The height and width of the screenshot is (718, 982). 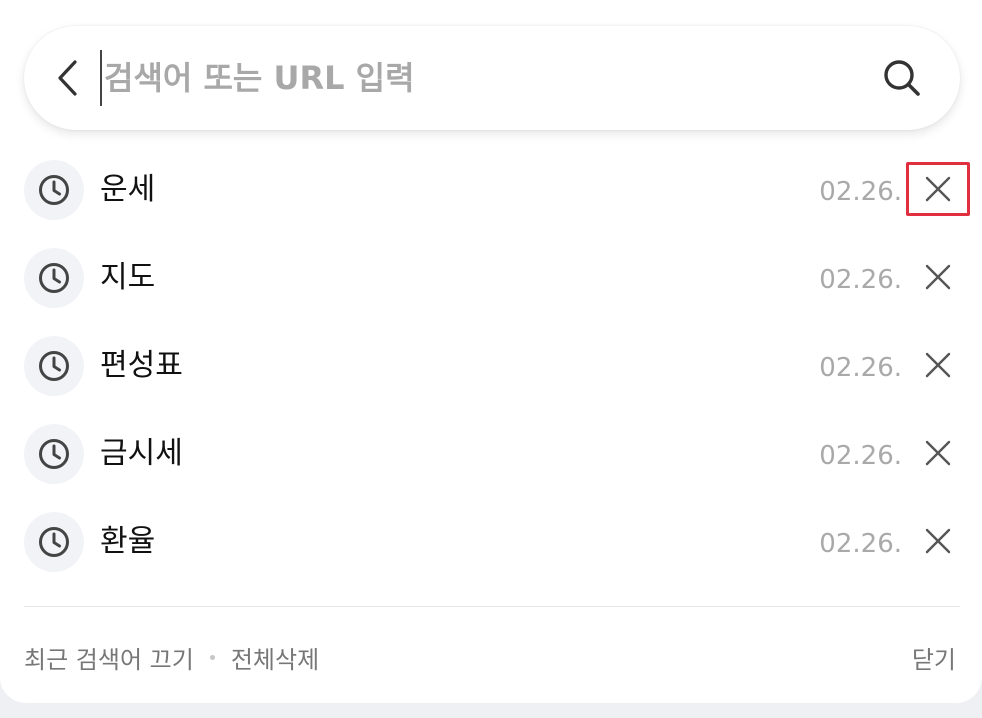 I want to click on search-input, so click(x=482, y=78).